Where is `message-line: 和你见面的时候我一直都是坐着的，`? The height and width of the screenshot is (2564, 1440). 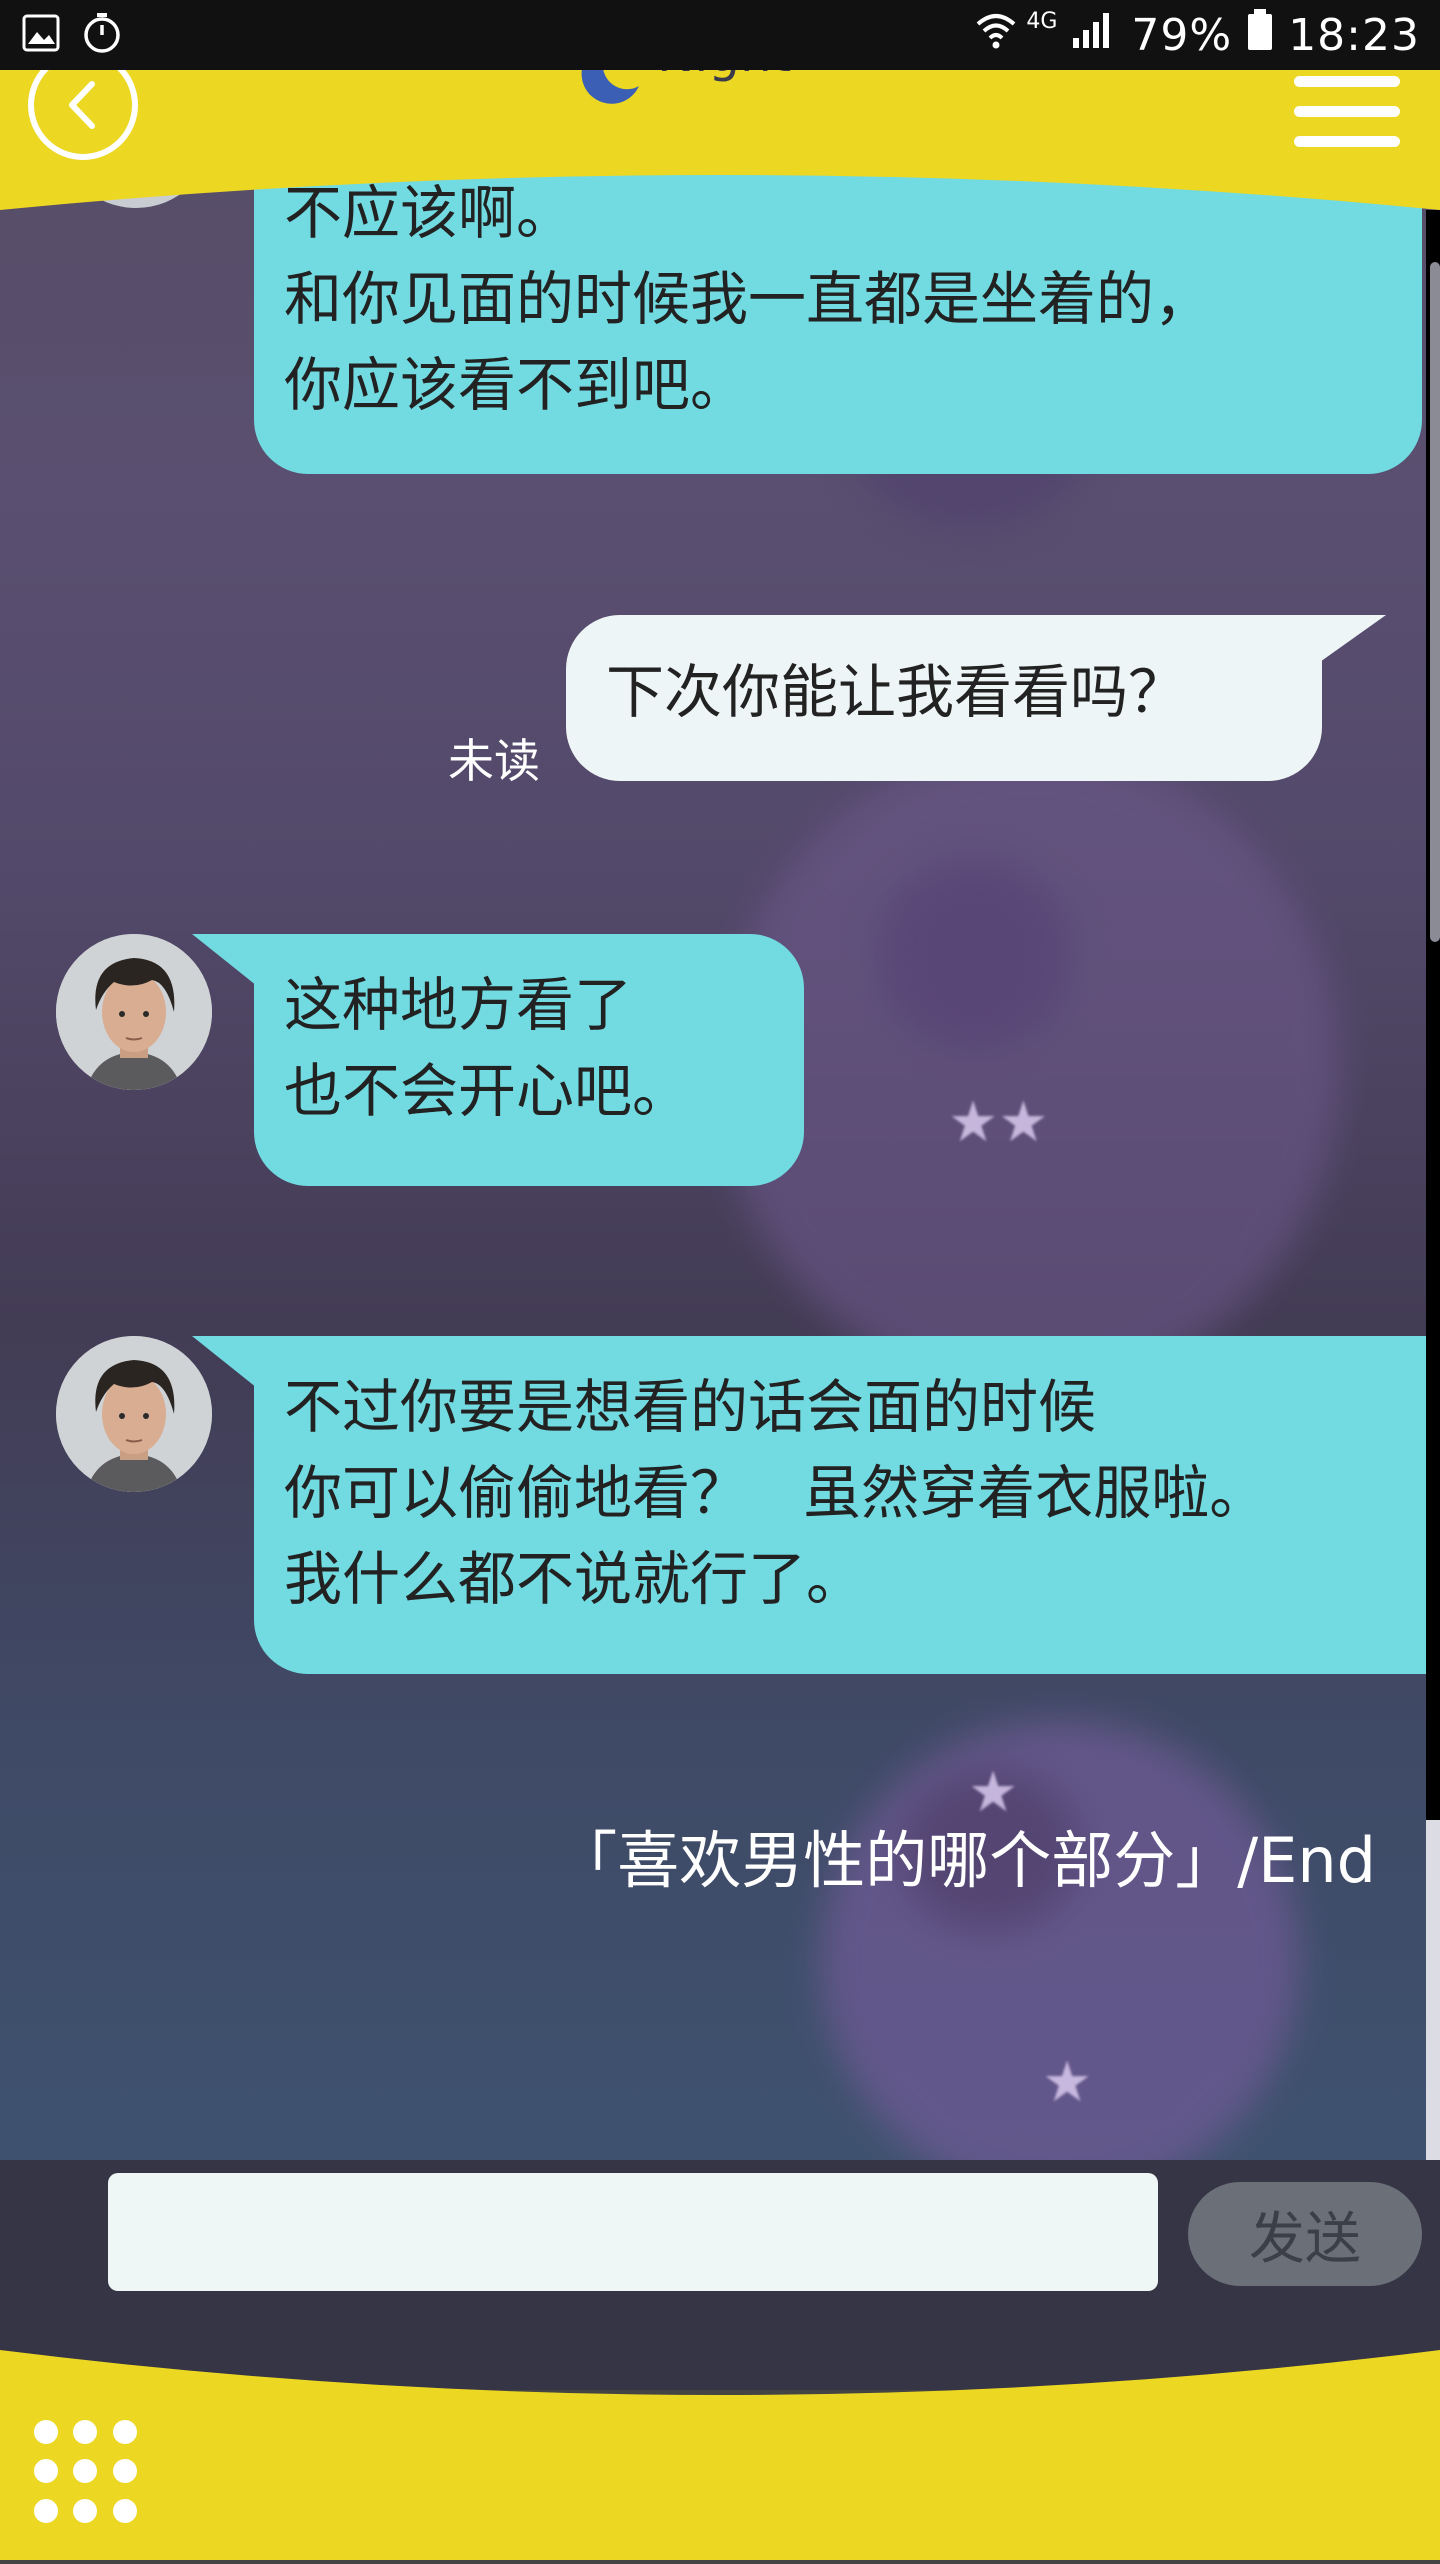
message-line: 和你见面的时候我一直都是坐着的， is located at coordinates (748, 299).